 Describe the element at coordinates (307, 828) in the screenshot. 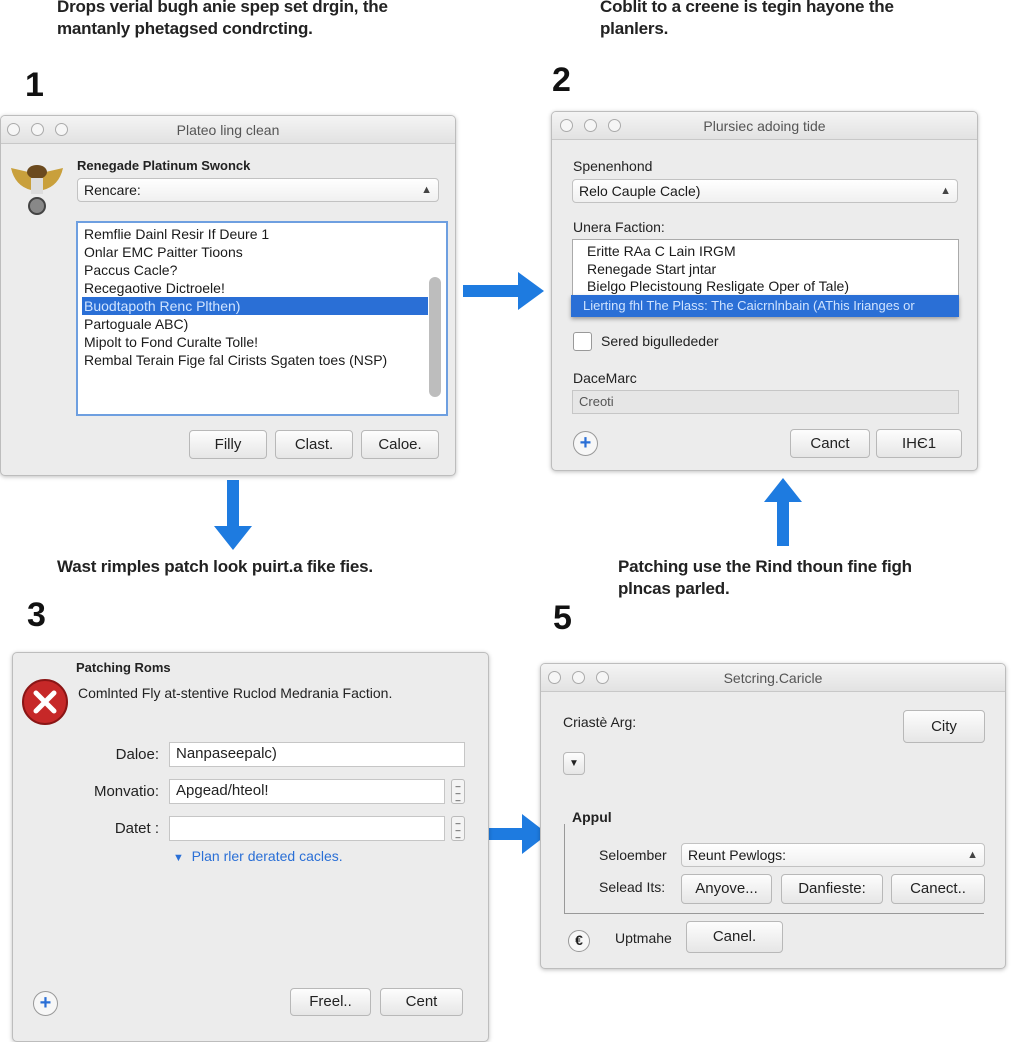

I see `text-input` at that location.